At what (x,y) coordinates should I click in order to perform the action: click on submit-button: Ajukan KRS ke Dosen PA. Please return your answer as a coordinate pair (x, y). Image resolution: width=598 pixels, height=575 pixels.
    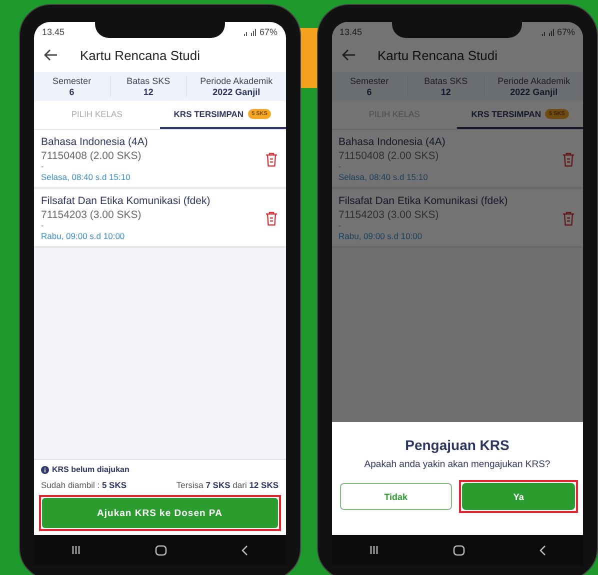
    Looking at the image, I should click on (160, 513).